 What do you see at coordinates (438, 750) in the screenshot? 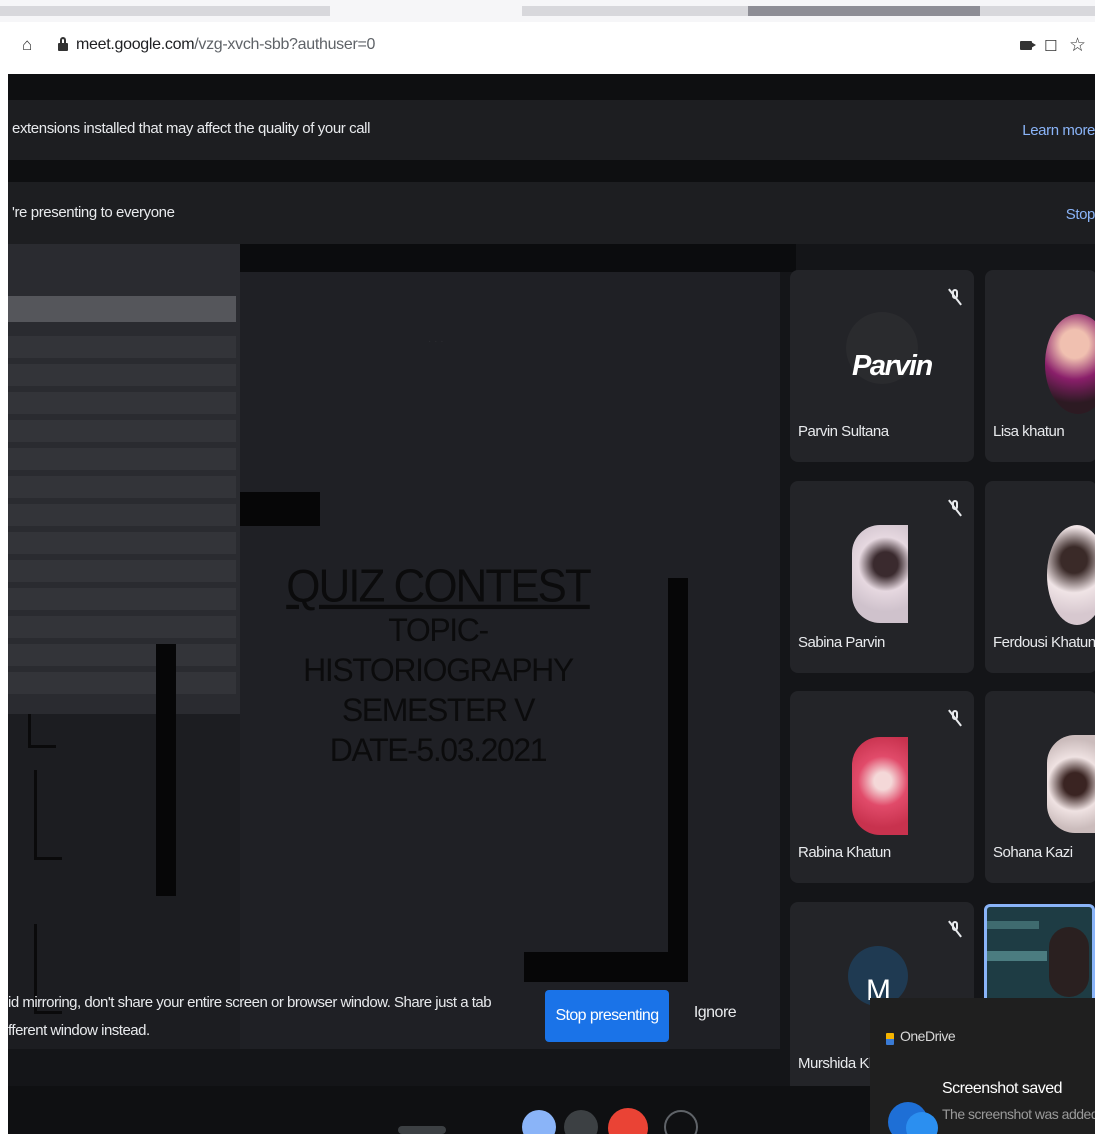
I see `slide-date: DATE-5.03.2021` at bounding box center [438, 750].